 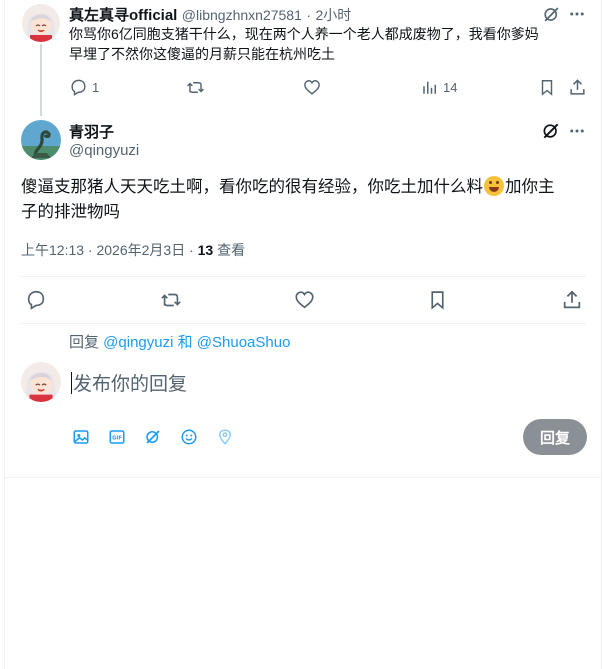 I want to click on replying-mention-shuoashuo: @ShuoaShuo, so click(x=244, y=342).